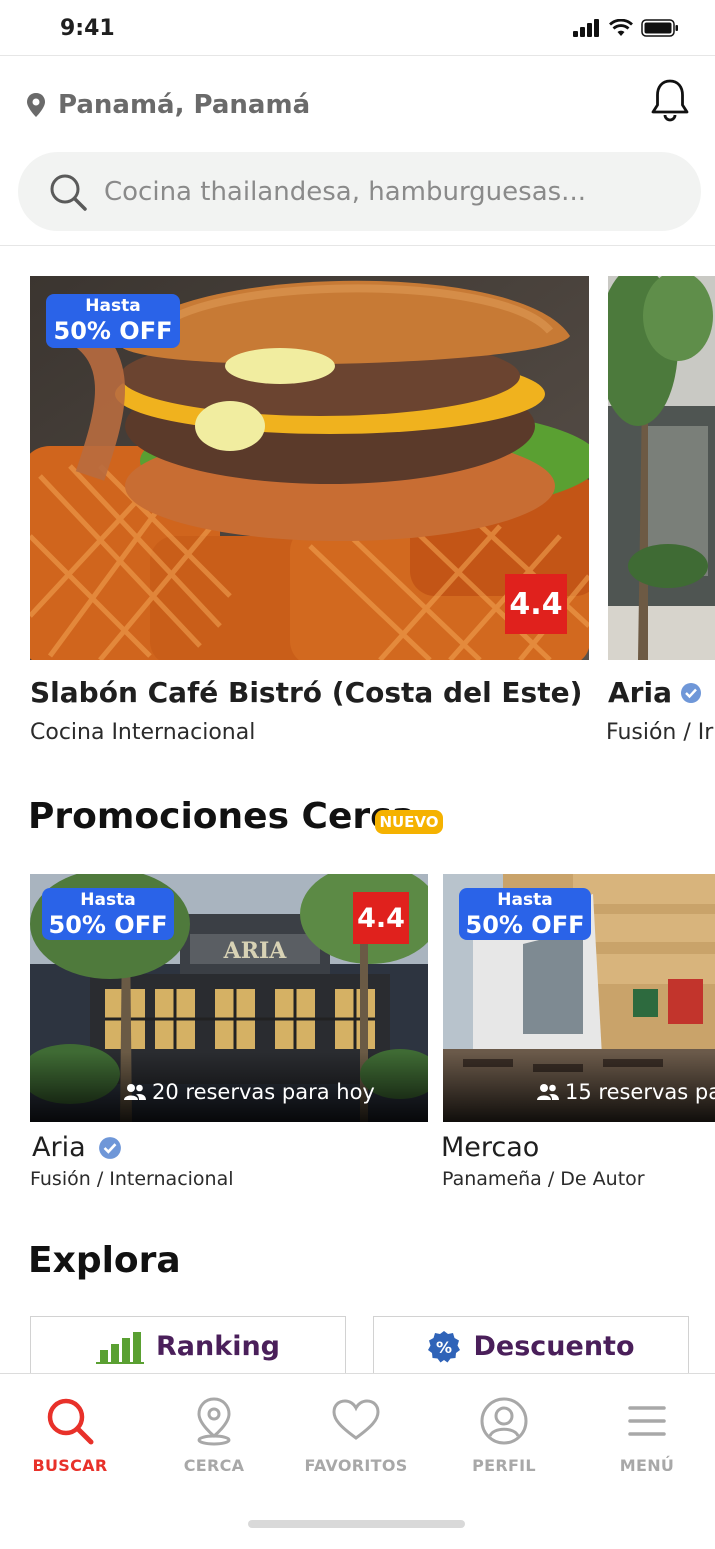 This screenshot has width=715, height=1549. I want to click on heart-icon, so click(356, 1419).